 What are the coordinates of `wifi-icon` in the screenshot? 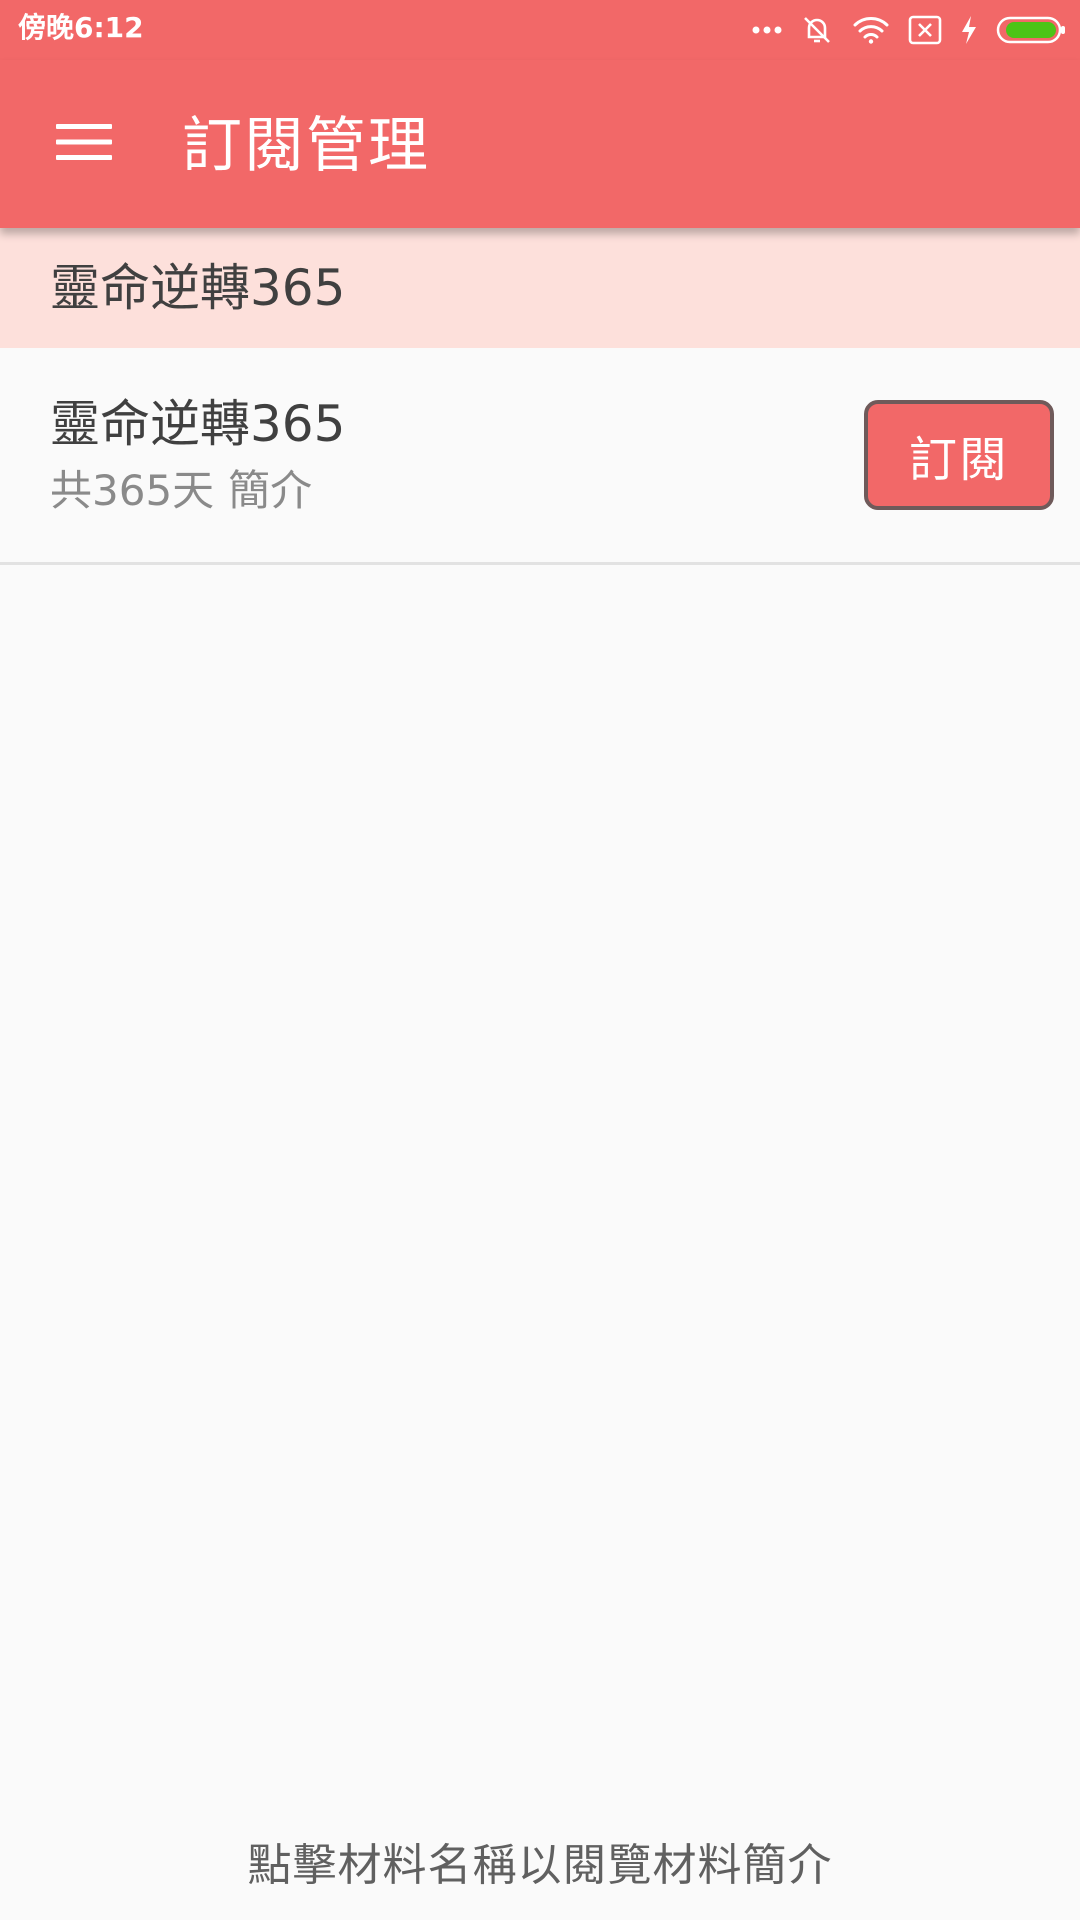 It's located at (871, 30).